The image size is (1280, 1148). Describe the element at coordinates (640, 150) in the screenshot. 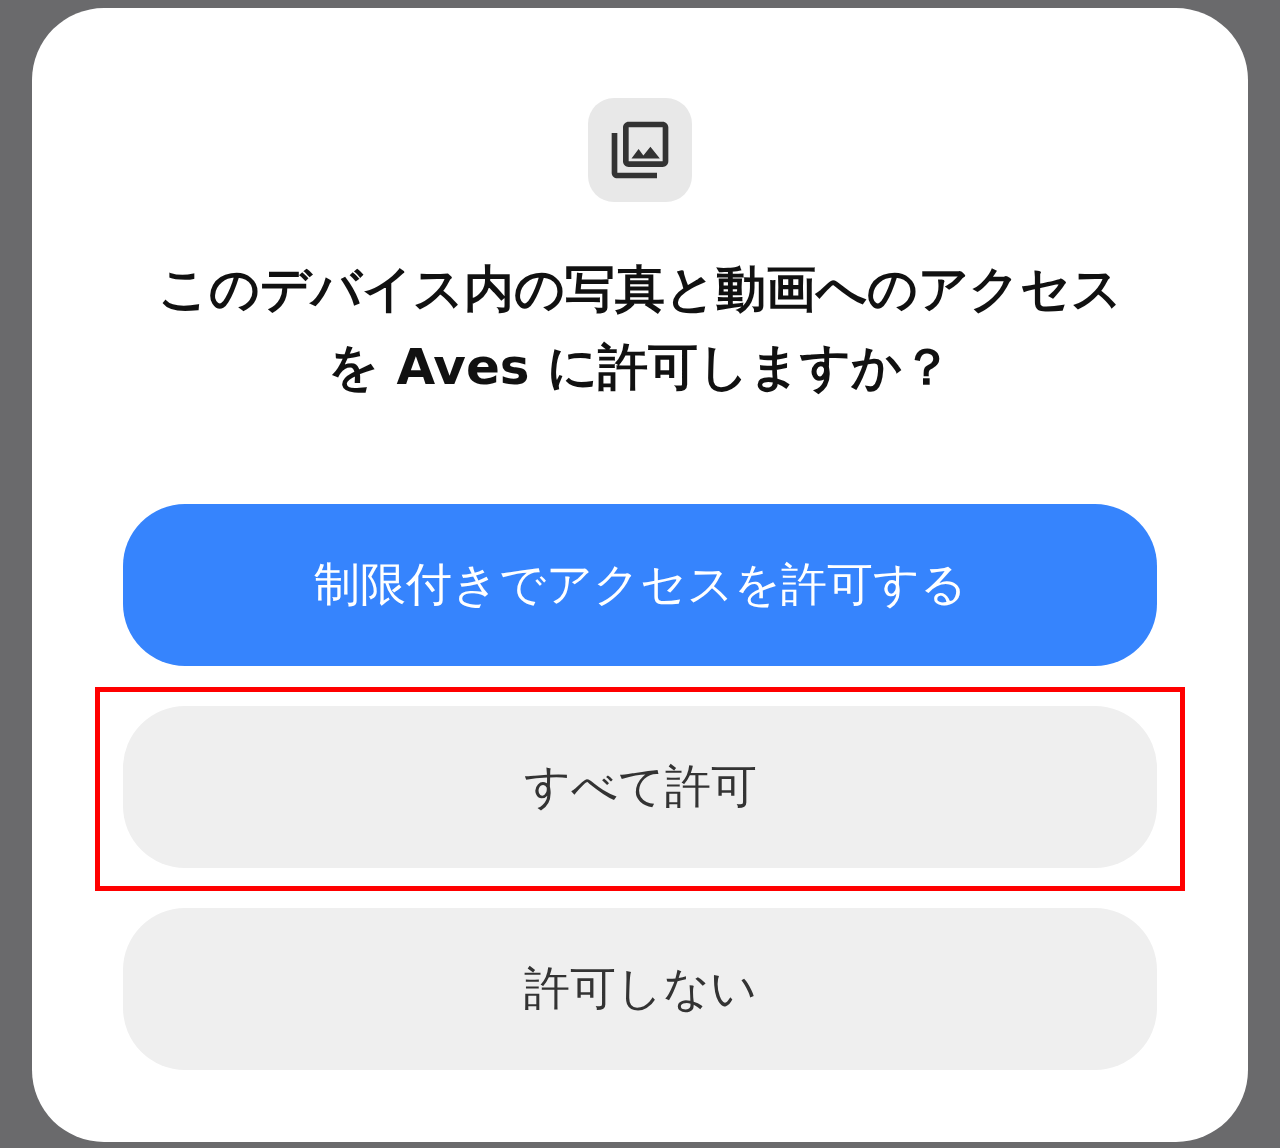

I see `photo-library-icon` at that location.